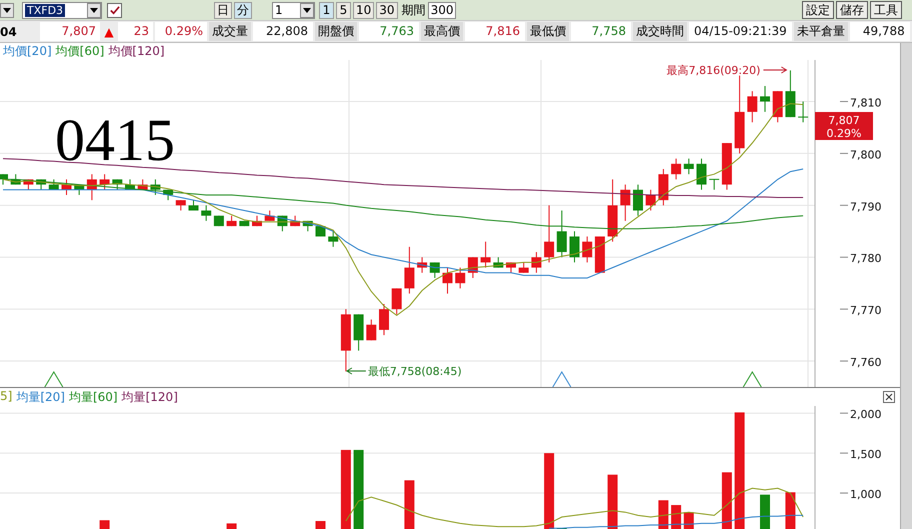 This screenshot has width=912, height=529. Describe the element at coordinates (80, 51) in the screenshot. I see `legend-item: 均價[60]` at that location.